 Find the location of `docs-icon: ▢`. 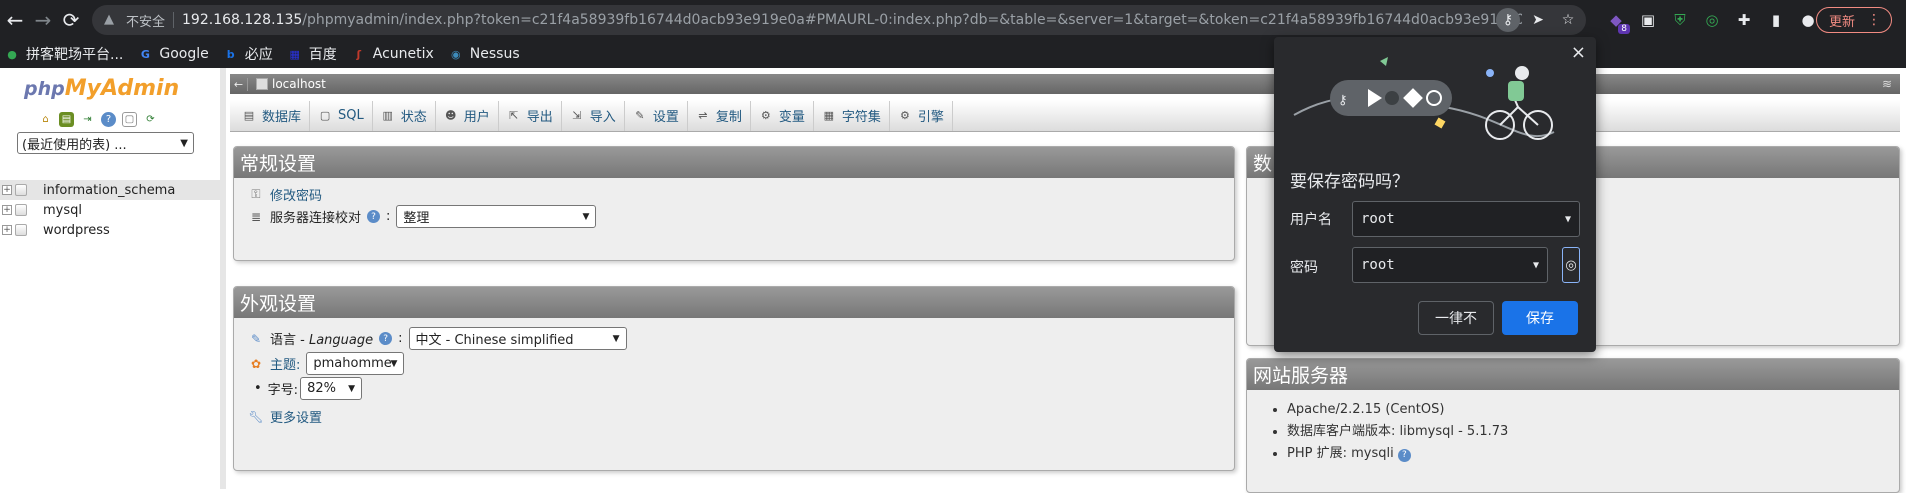

docs-icon: ▢ is located at coordinates (129, 119).